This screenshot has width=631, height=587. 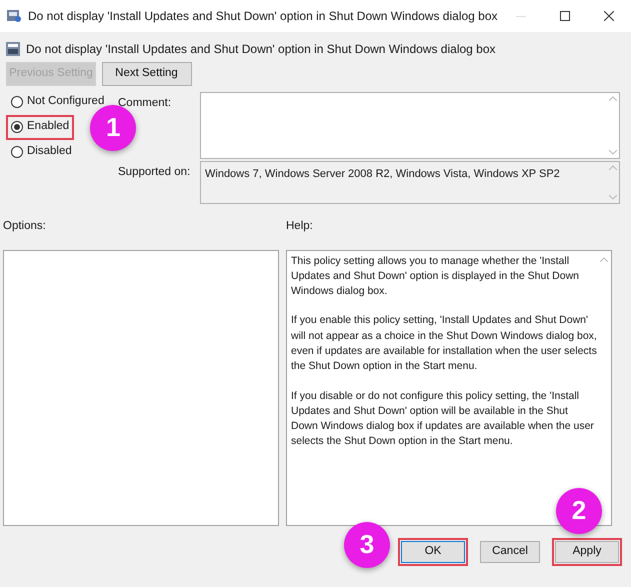 I want to click on next-setting-button: Next Setting, so click(x=147, y=74).